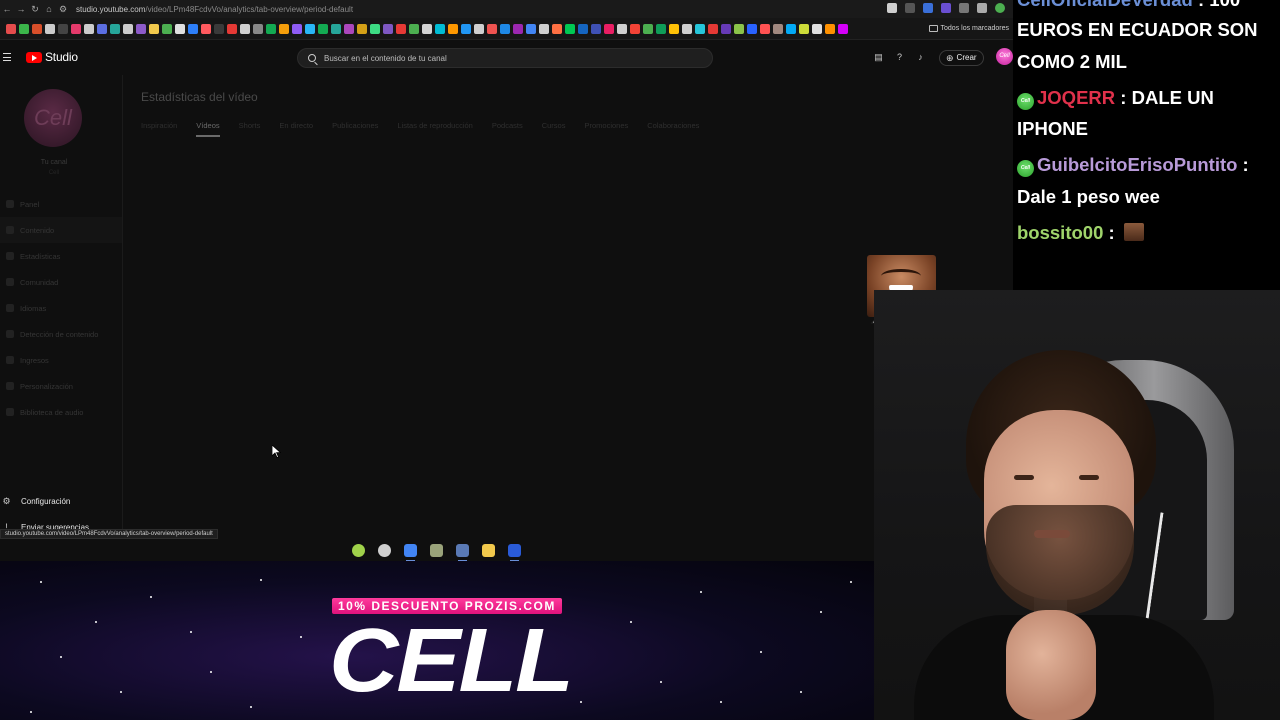 The width and height of the screenshot is (1280, 720). What do you see at coordinates (49, 9) in the screenshot?
I see `home-icon: ⌂` at bounding box center [49, 9].